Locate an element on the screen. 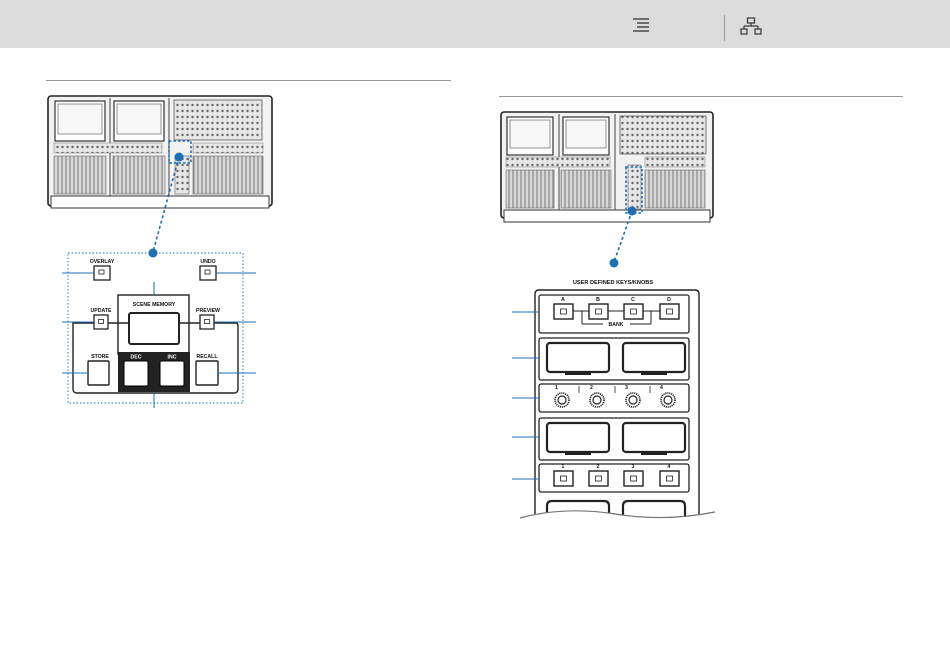 This screenshot has height=671, width=950. overlay-key is located at coordinates (102, 273).